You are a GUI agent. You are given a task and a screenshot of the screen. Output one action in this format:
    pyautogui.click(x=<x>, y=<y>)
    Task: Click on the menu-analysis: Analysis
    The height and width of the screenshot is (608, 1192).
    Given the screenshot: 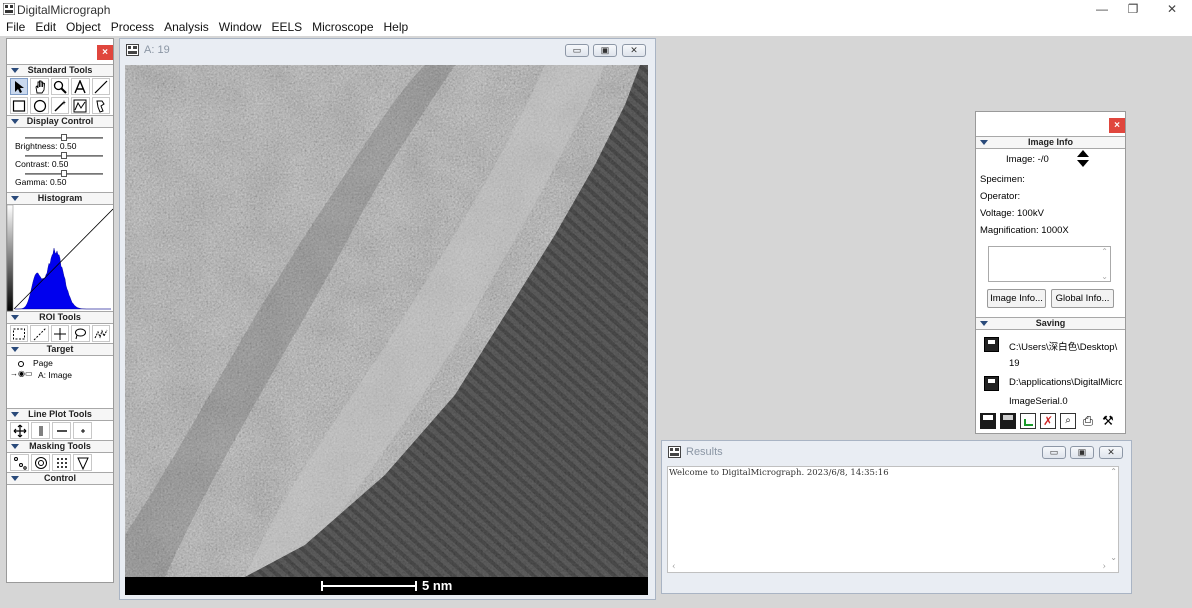 What is the action you would take?
    pyautogui.click(x=186, y=27)
    